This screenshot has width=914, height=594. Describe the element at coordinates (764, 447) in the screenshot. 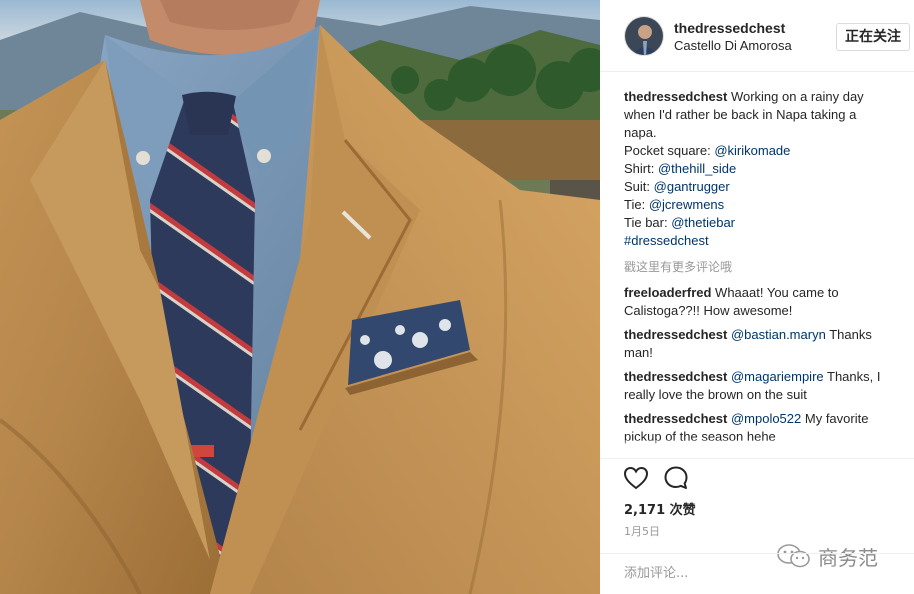

I see `scroll-fade` at that location.